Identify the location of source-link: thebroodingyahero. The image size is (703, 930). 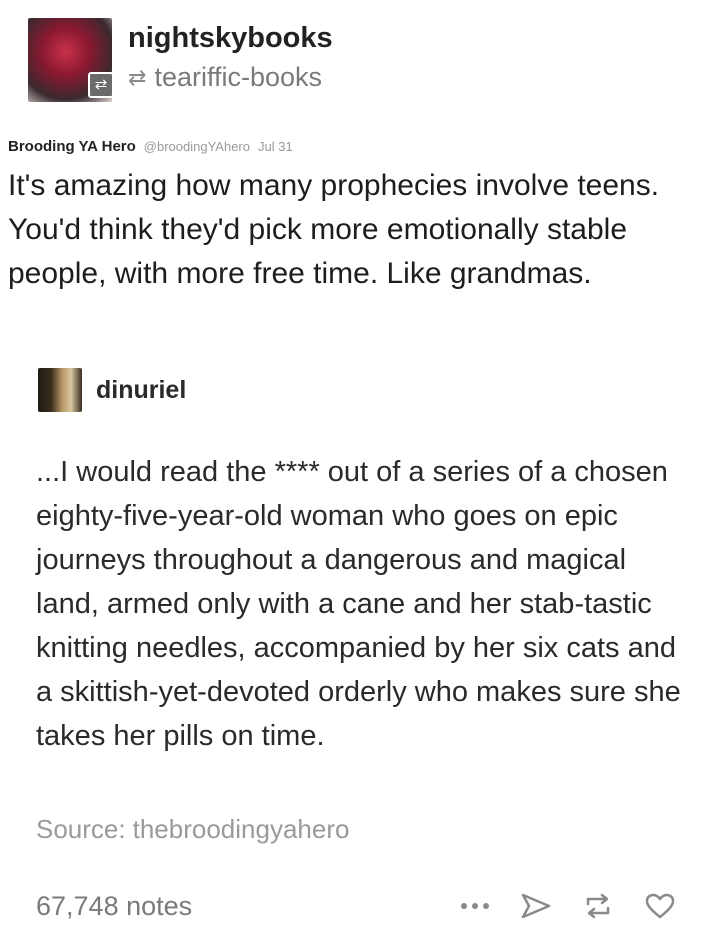
(241, 829).